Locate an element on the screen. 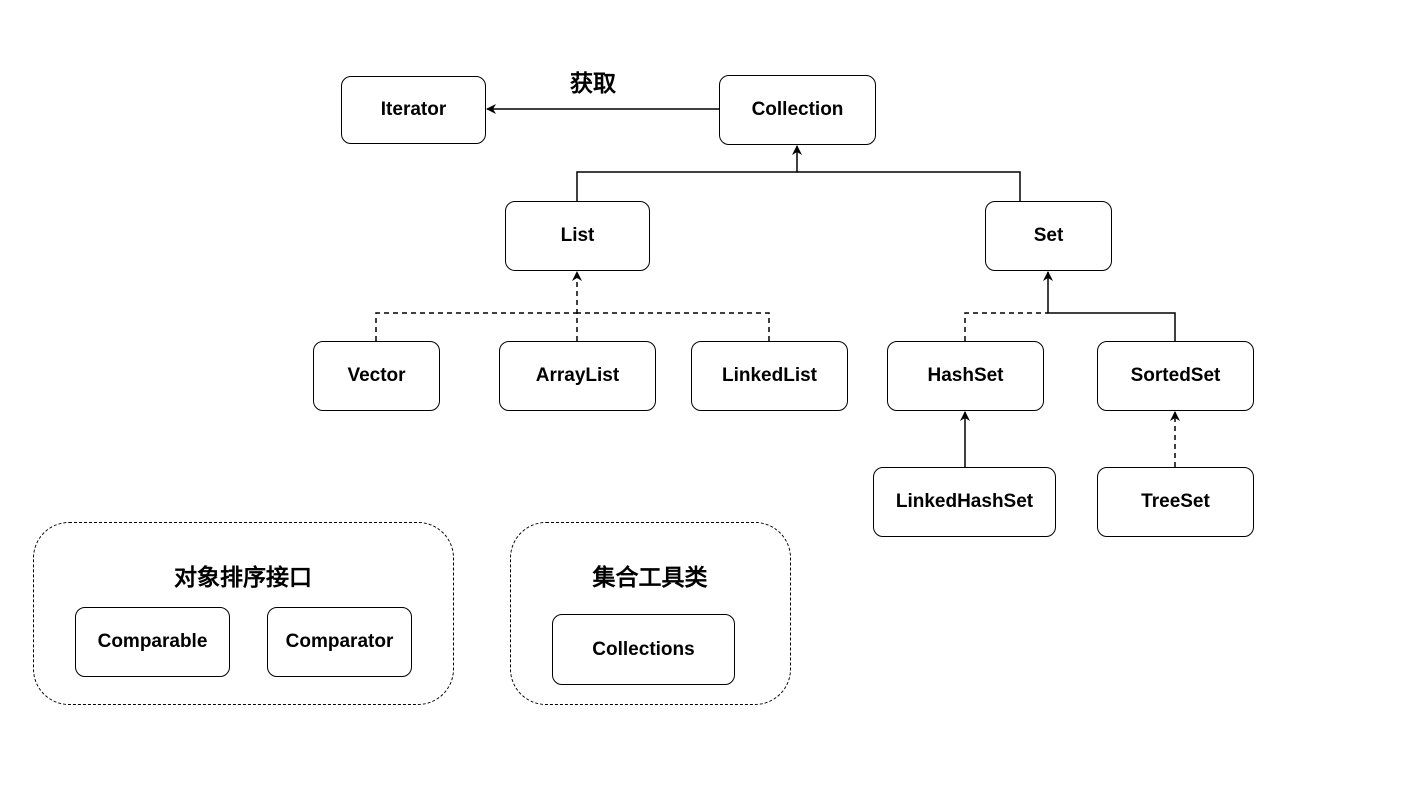 The image size is (1408, 792). group-sorting-title: 对象排序接口 is located at coordinates (243, 577).